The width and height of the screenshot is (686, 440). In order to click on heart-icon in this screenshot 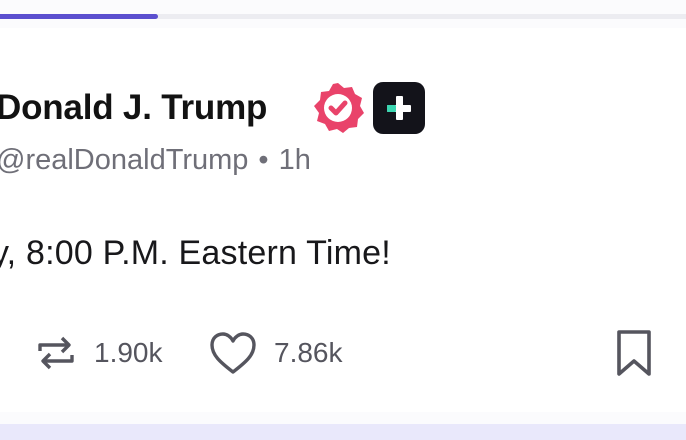, I will do `click(233, 353)`.